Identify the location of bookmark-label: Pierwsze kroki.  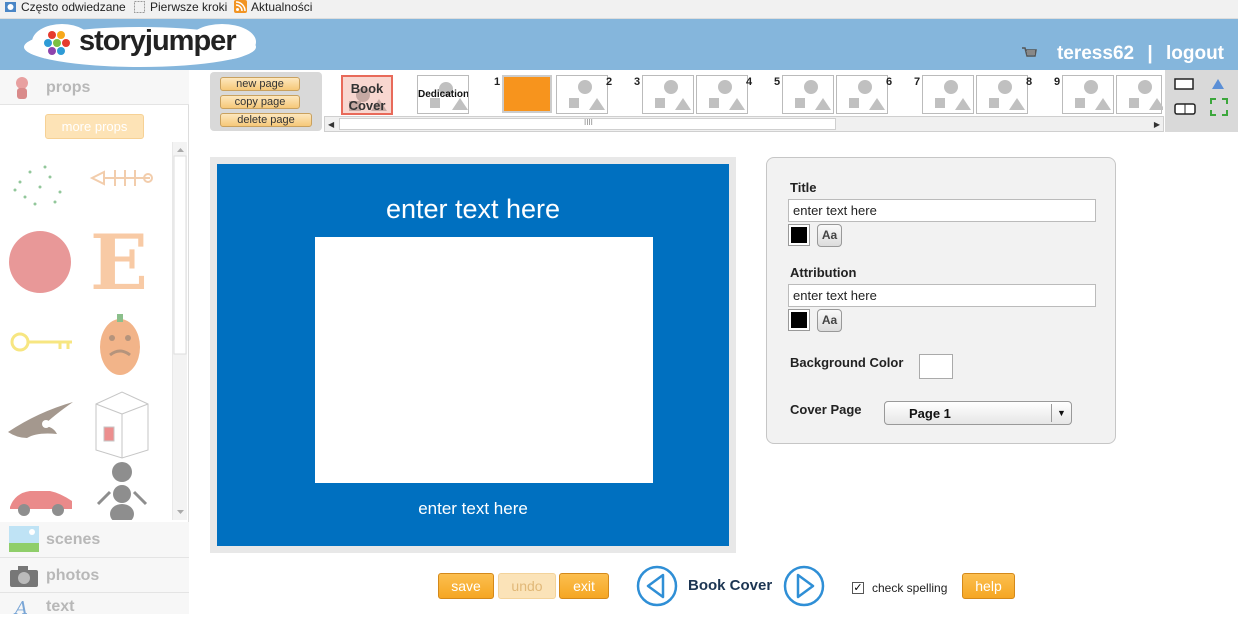
(189, 7).